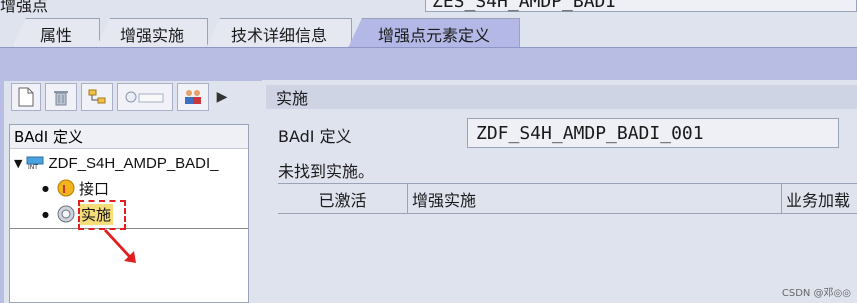  I want to click on svg-text: I, so click(64, 189).